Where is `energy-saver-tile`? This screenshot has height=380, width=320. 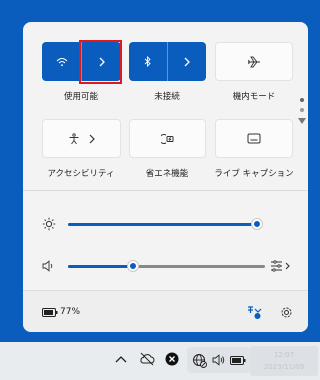 energy-saver-tile is located at coordinates (167, 138).